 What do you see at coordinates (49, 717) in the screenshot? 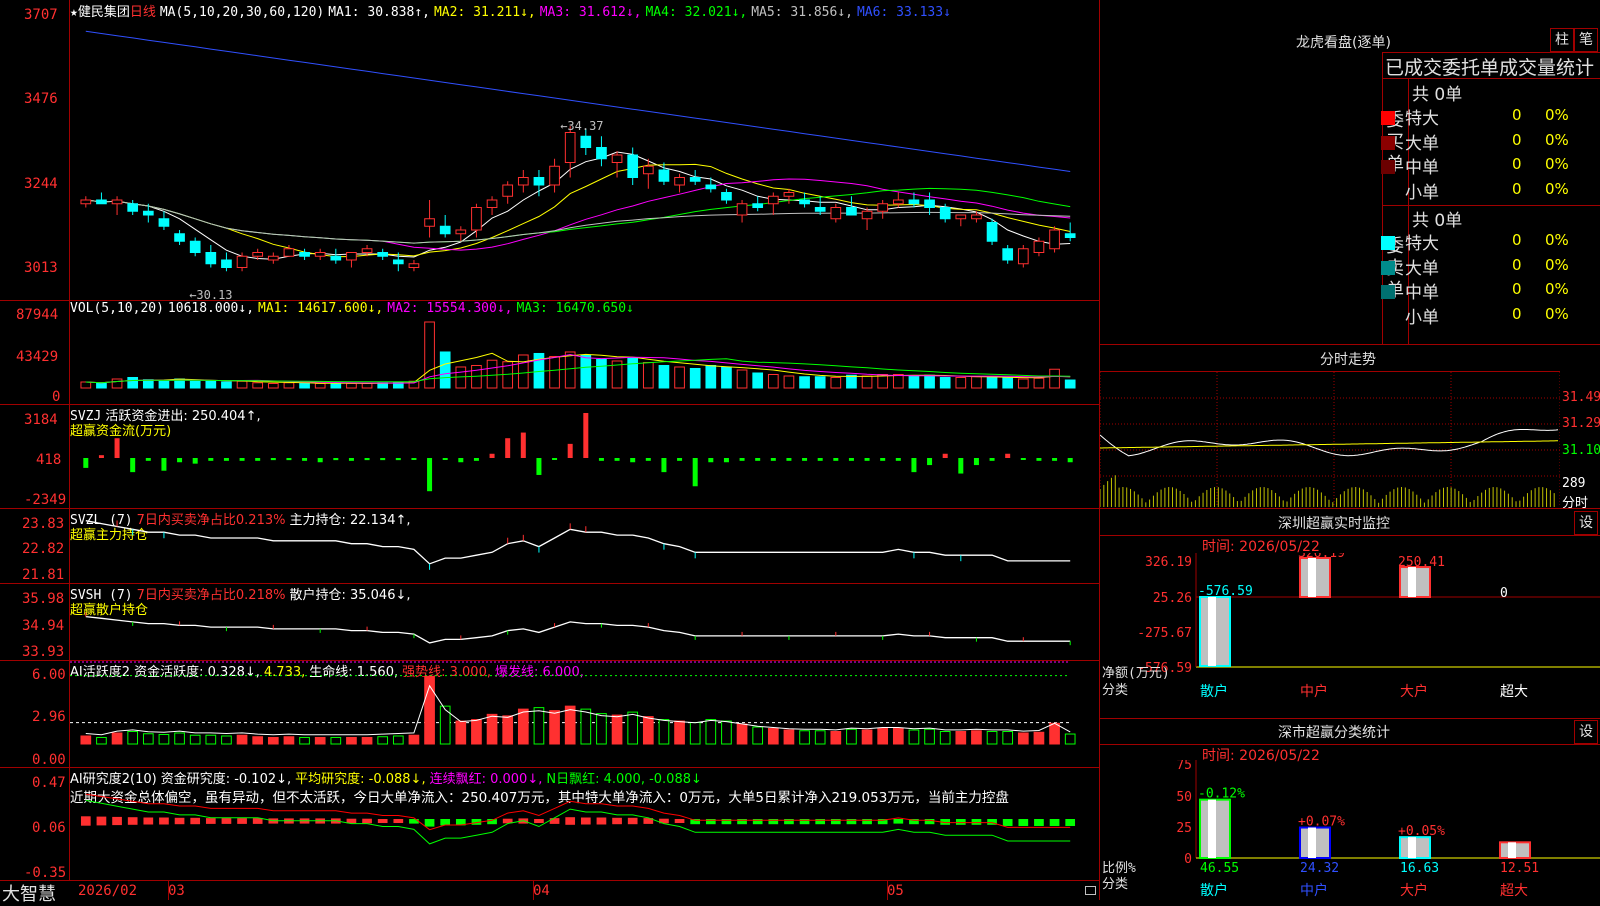
I see `y-label: 2.96` at bounding box center [49, 717].